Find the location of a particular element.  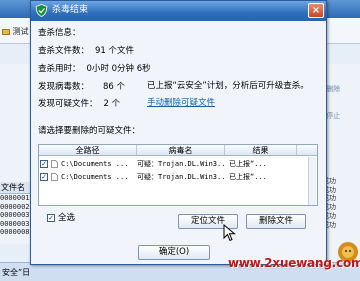

table-header: 全路径 病毒名 结果 is located at coordinates (178, 150).